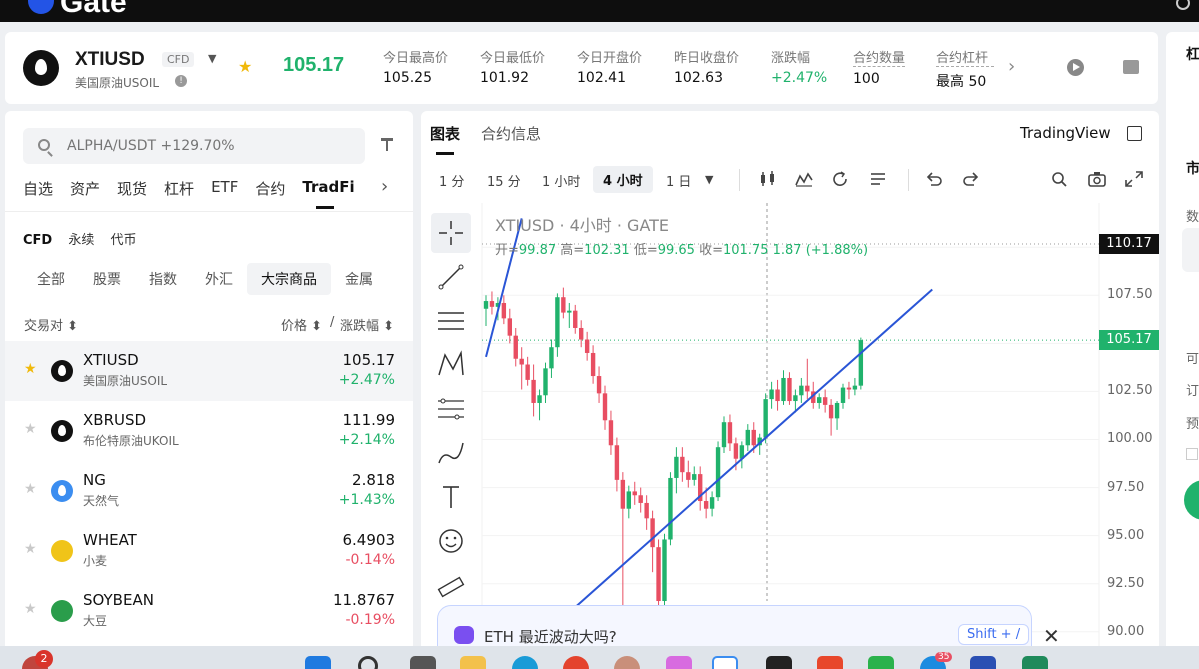 The width and height of the screenshot is (1199, 669). I want to click on wechat-icon, so click(881, 662).